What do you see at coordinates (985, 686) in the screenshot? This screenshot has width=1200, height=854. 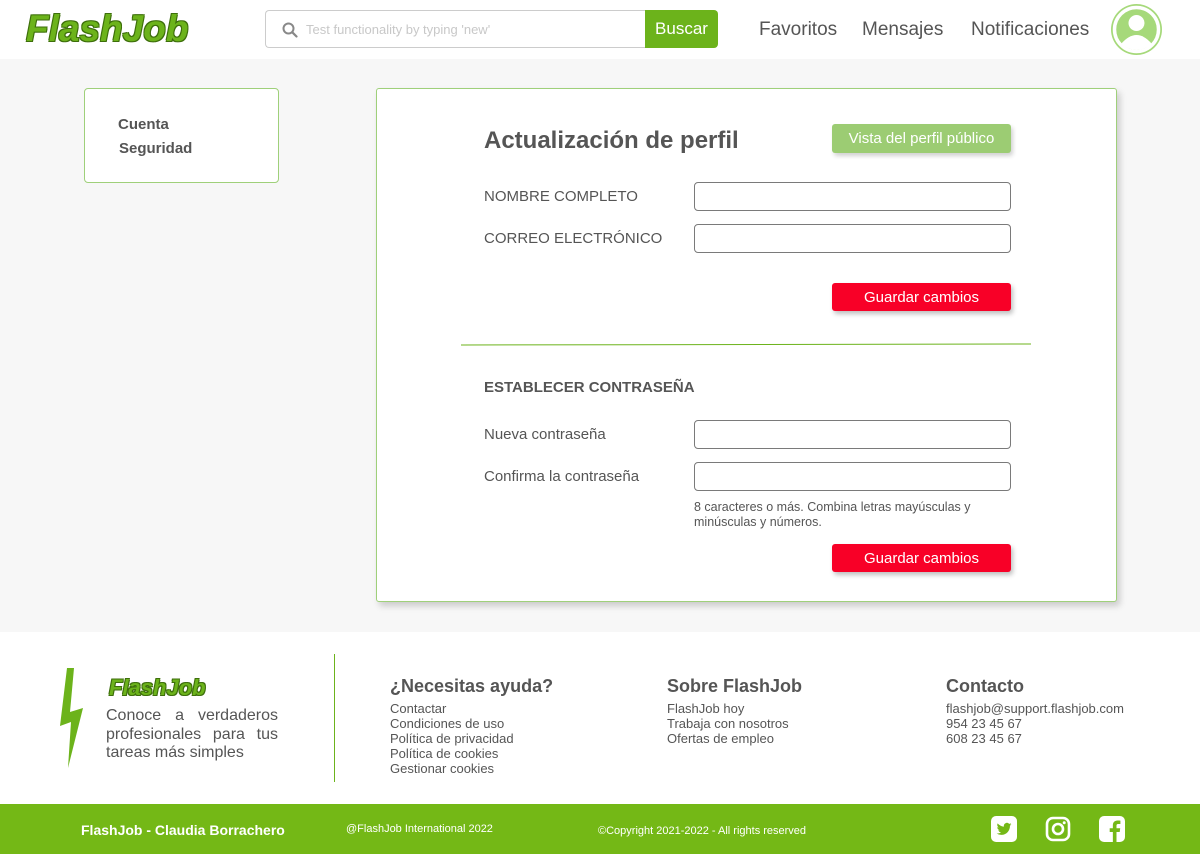 I see `contact-title: Contacto` at bounding box center [985, 686].